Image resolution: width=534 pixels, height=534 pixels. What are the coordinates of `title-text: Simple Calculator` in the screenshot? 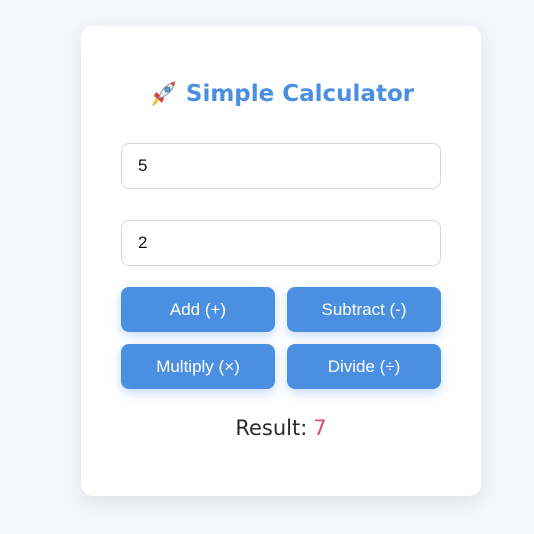 It's located at (300, 94).